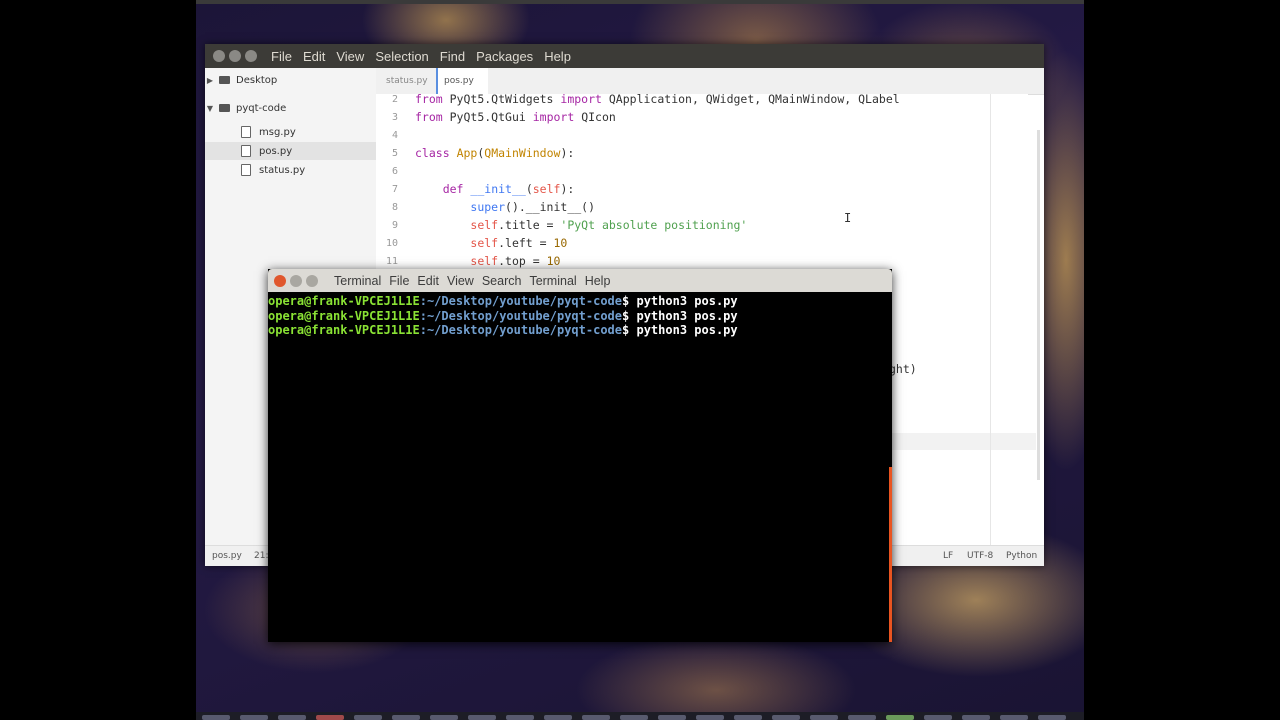 This screenshot has height=720, width=1280. Describe the element at coordinates (903, 369) in the screenshot. I see `code-line-fragment: ght)` at that location.